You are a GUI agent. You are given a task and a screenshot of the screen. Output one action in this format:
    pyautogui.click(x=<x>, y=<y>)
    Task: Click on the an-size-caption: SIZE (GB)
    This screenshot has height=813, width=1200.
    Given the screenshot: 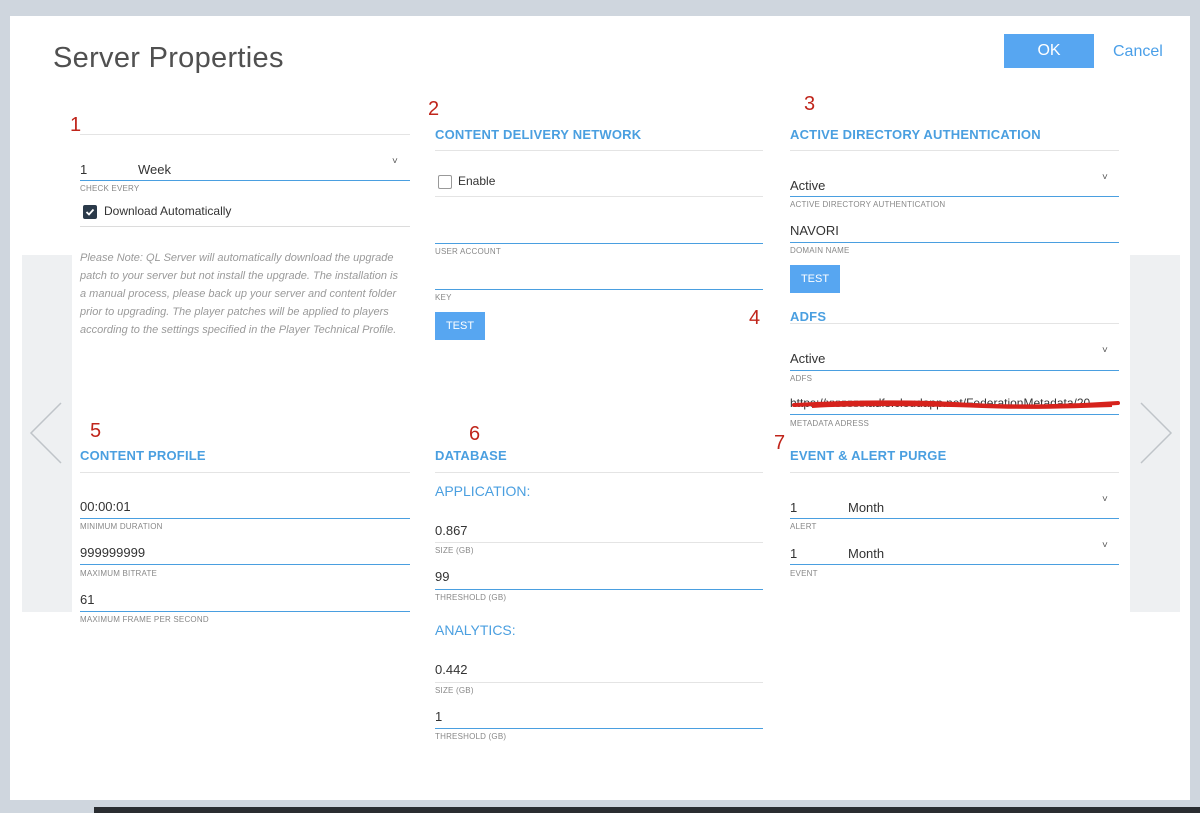 What is the action you would take?
    pyautogui.click(x=454, y=690)
    